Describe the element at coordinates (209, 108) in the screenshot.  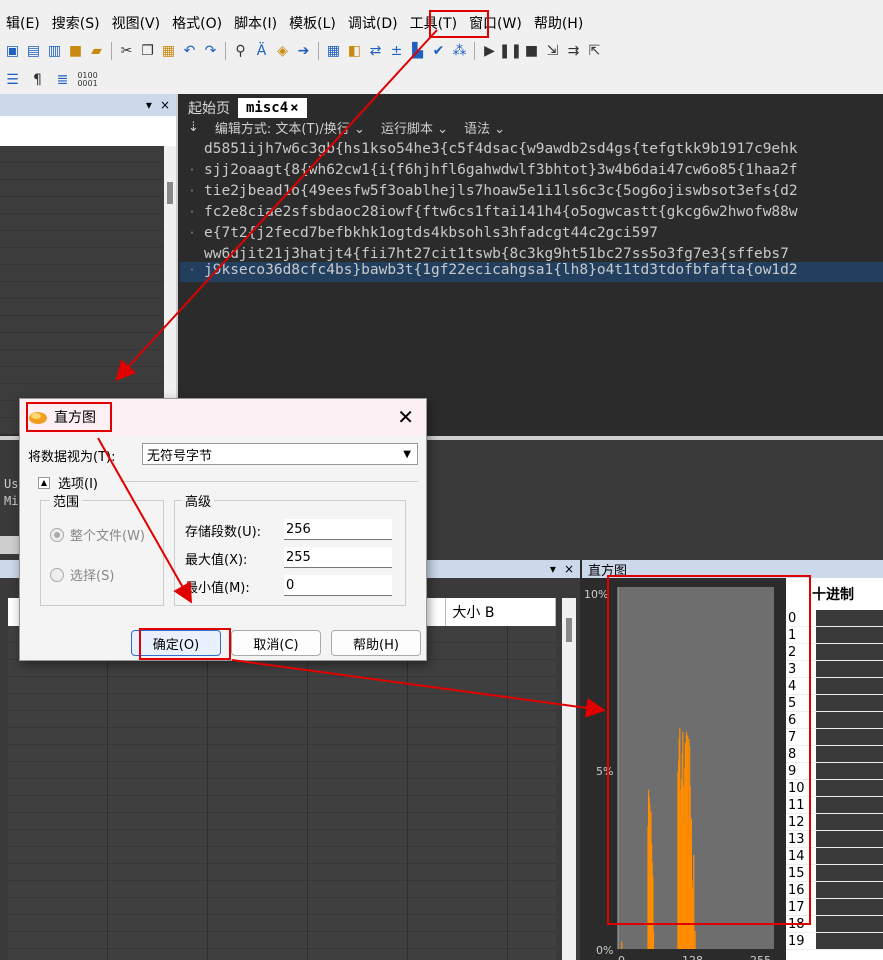
I see `tab-home: 起始页` at that location.